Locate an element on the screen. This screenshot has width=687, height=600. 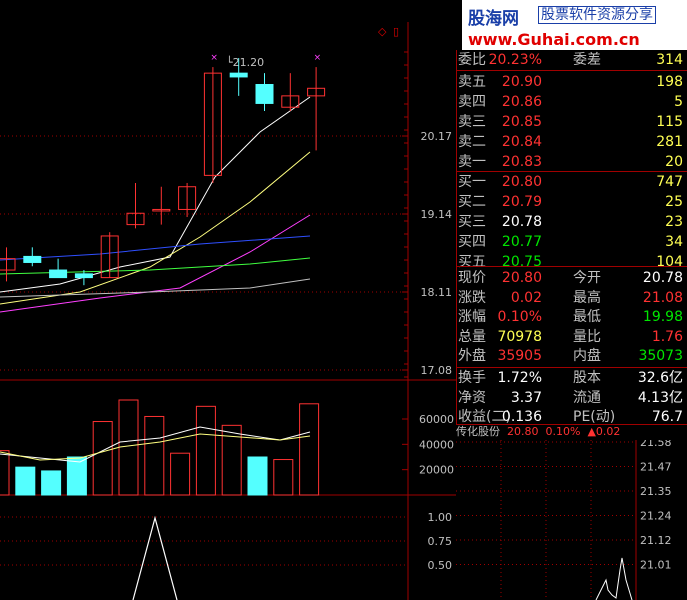
order-diff-value: 314 is located at coordinates (669, 60).